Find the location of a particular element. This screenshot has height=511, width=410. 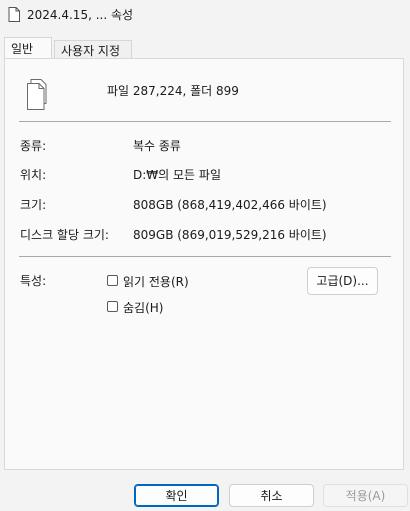

multiple-files-icon is located at coordinates (40, 94).